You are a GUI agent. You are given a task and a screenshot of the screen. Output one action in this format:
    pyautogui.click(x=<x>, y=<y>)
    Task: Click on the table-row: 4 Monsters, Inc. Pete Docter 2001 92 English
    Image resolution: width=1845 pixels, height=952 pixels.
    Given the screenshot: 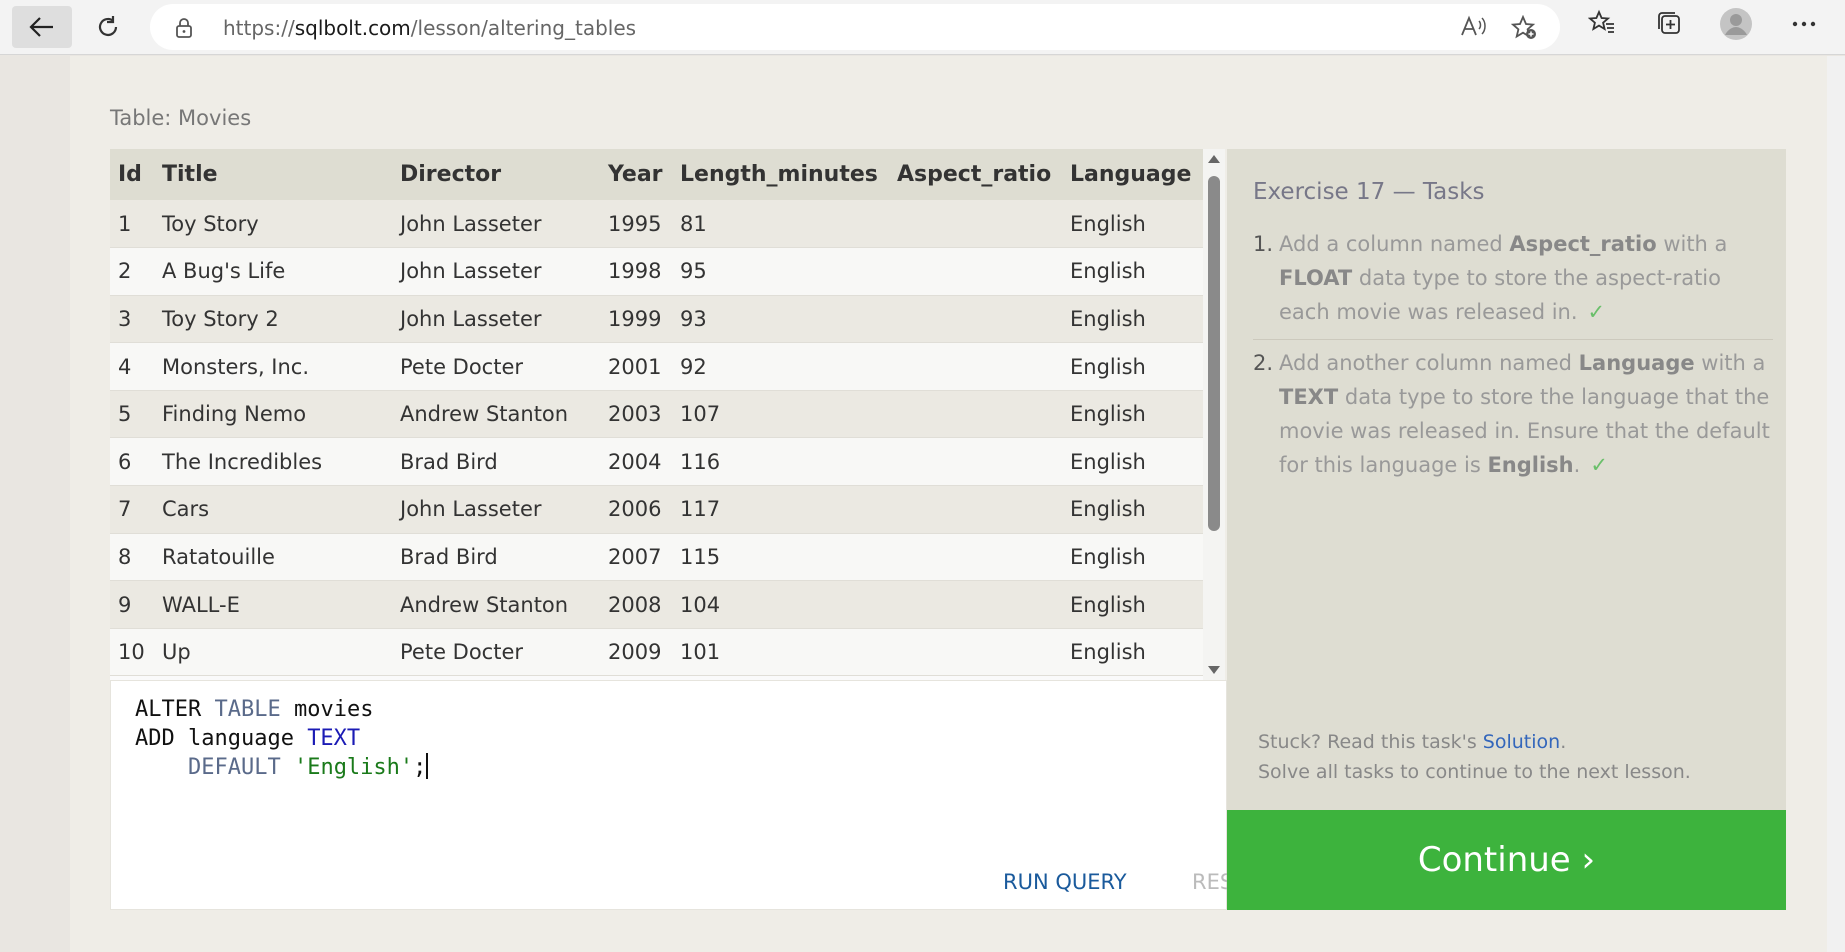 What is the action you would take?
    pyautogui.click(x=656, y=366)
    